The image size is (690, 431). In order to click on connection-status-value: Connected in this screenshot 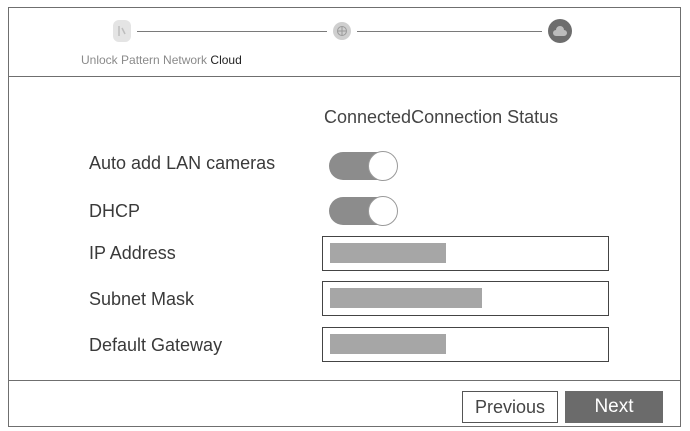, I will do `click(368, 117)`.